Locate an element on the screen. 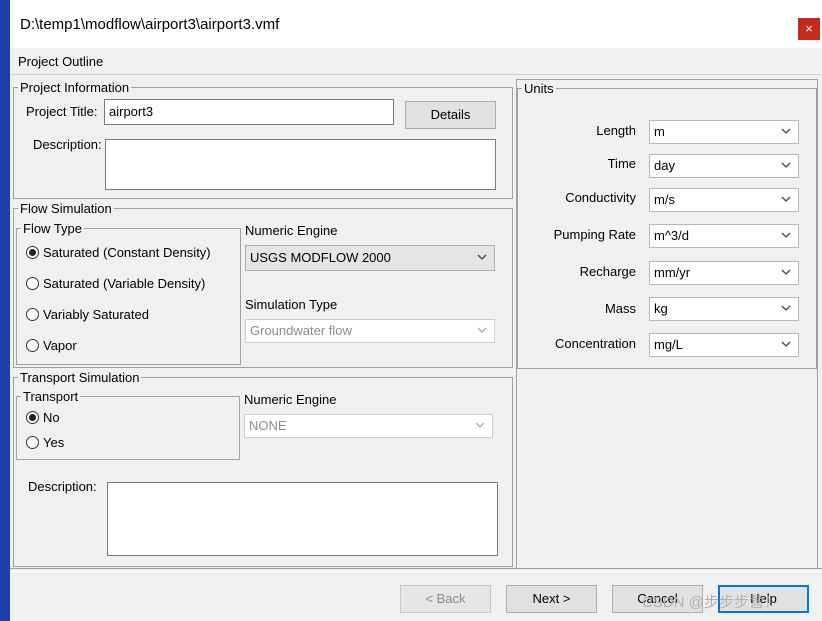 The image size is (822, 621). transport-group: Transport No Yes is located at coordinates (128, 424).